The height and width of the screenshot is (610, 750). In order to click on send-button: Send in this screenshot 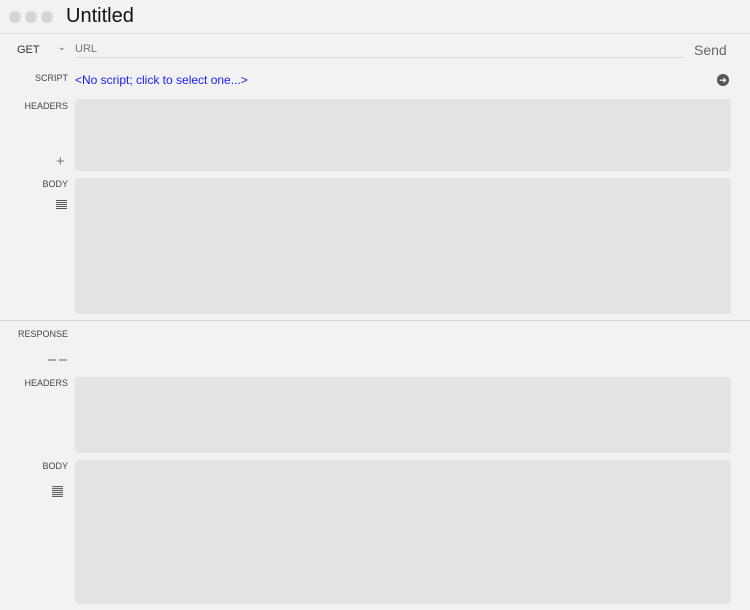, I will do `click(710, 50)`.